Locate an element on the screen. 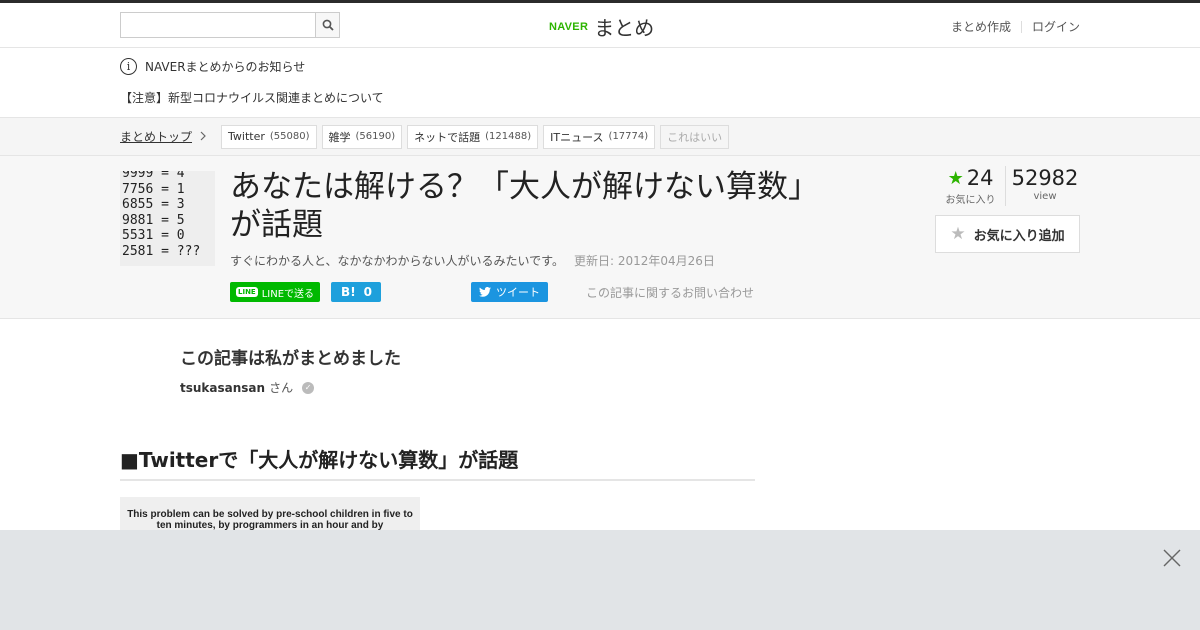 This screenshot has height=630, width=1200. twitter-bird-icon is located at coordinates (485, 292).